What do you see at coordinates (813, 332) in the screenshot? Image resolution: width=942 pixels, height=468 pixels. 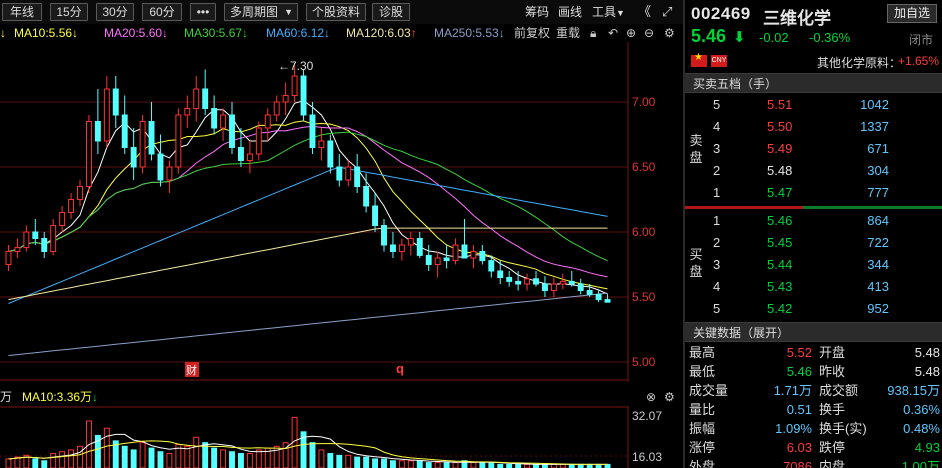 I see `keydata-title: 关键数据（展开）` at bounding box center [813, 332].